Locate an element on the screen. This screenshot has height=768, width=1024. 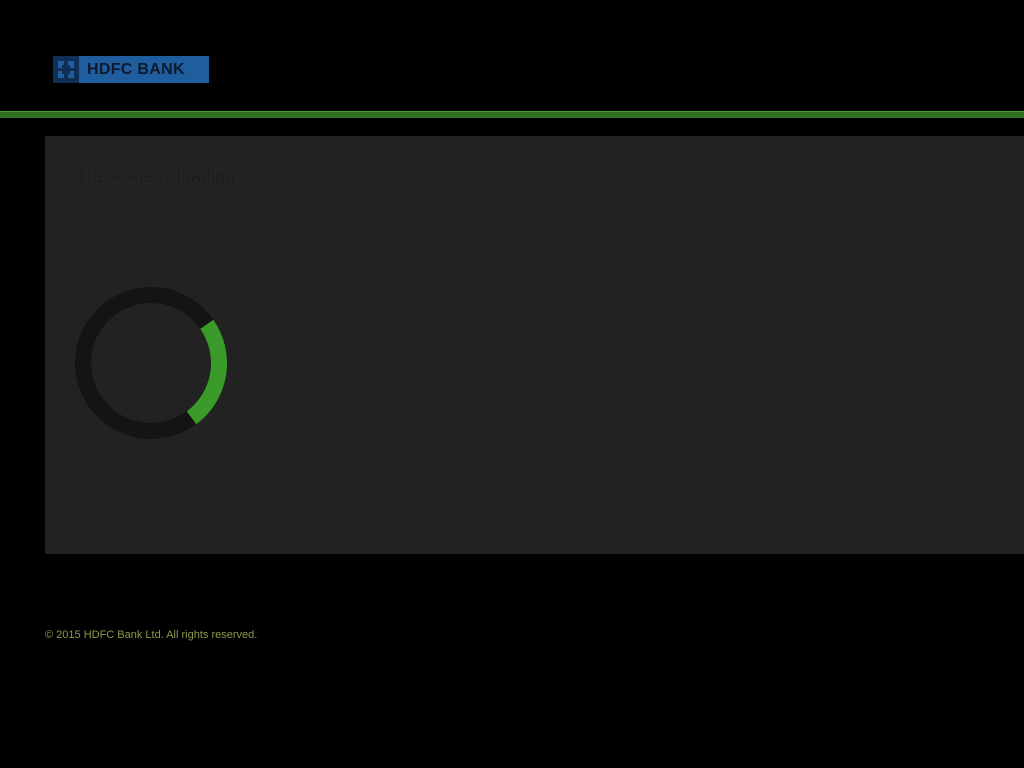
hdfc-bank-logo: HDFC BANK is located at coordinates (131, 69).